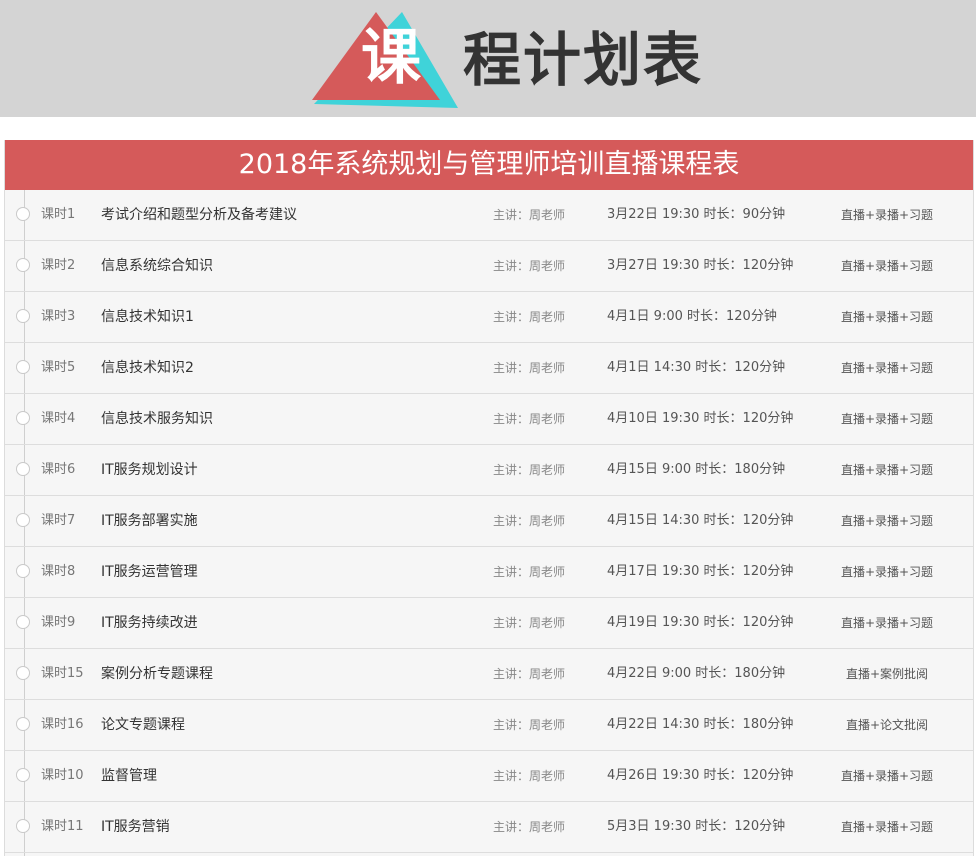 This screenshot has width=976, height=856. I want to click on lesson-time: 4月22日 14:30 时长：180分钟, so click(700, 724).